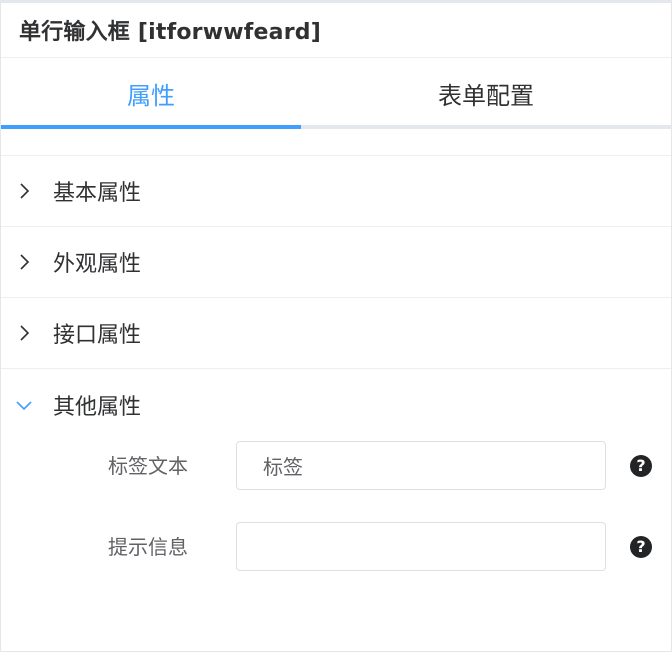 The image size is (672, 661). Describe the element at coordinates (148, 466) in the screenshot. I see `label-text-label: 标签文本` at that location.